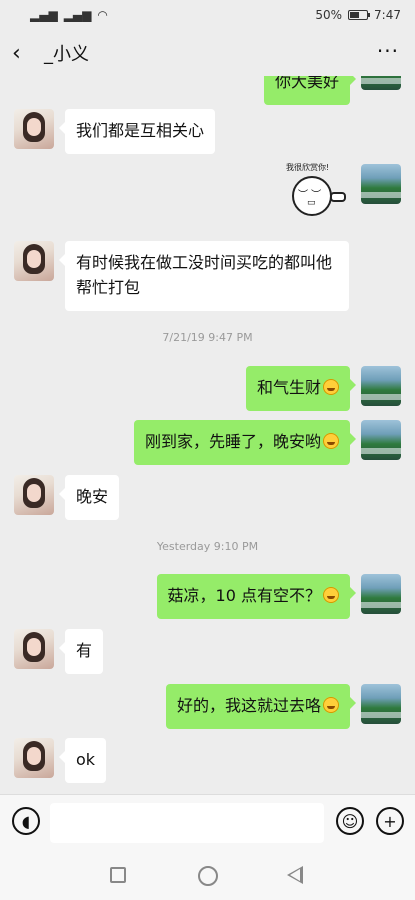  Describe the element at coordinates (207, 53) in the screenshot. I see `title-bar: ‹ _小义 ···` at that location.